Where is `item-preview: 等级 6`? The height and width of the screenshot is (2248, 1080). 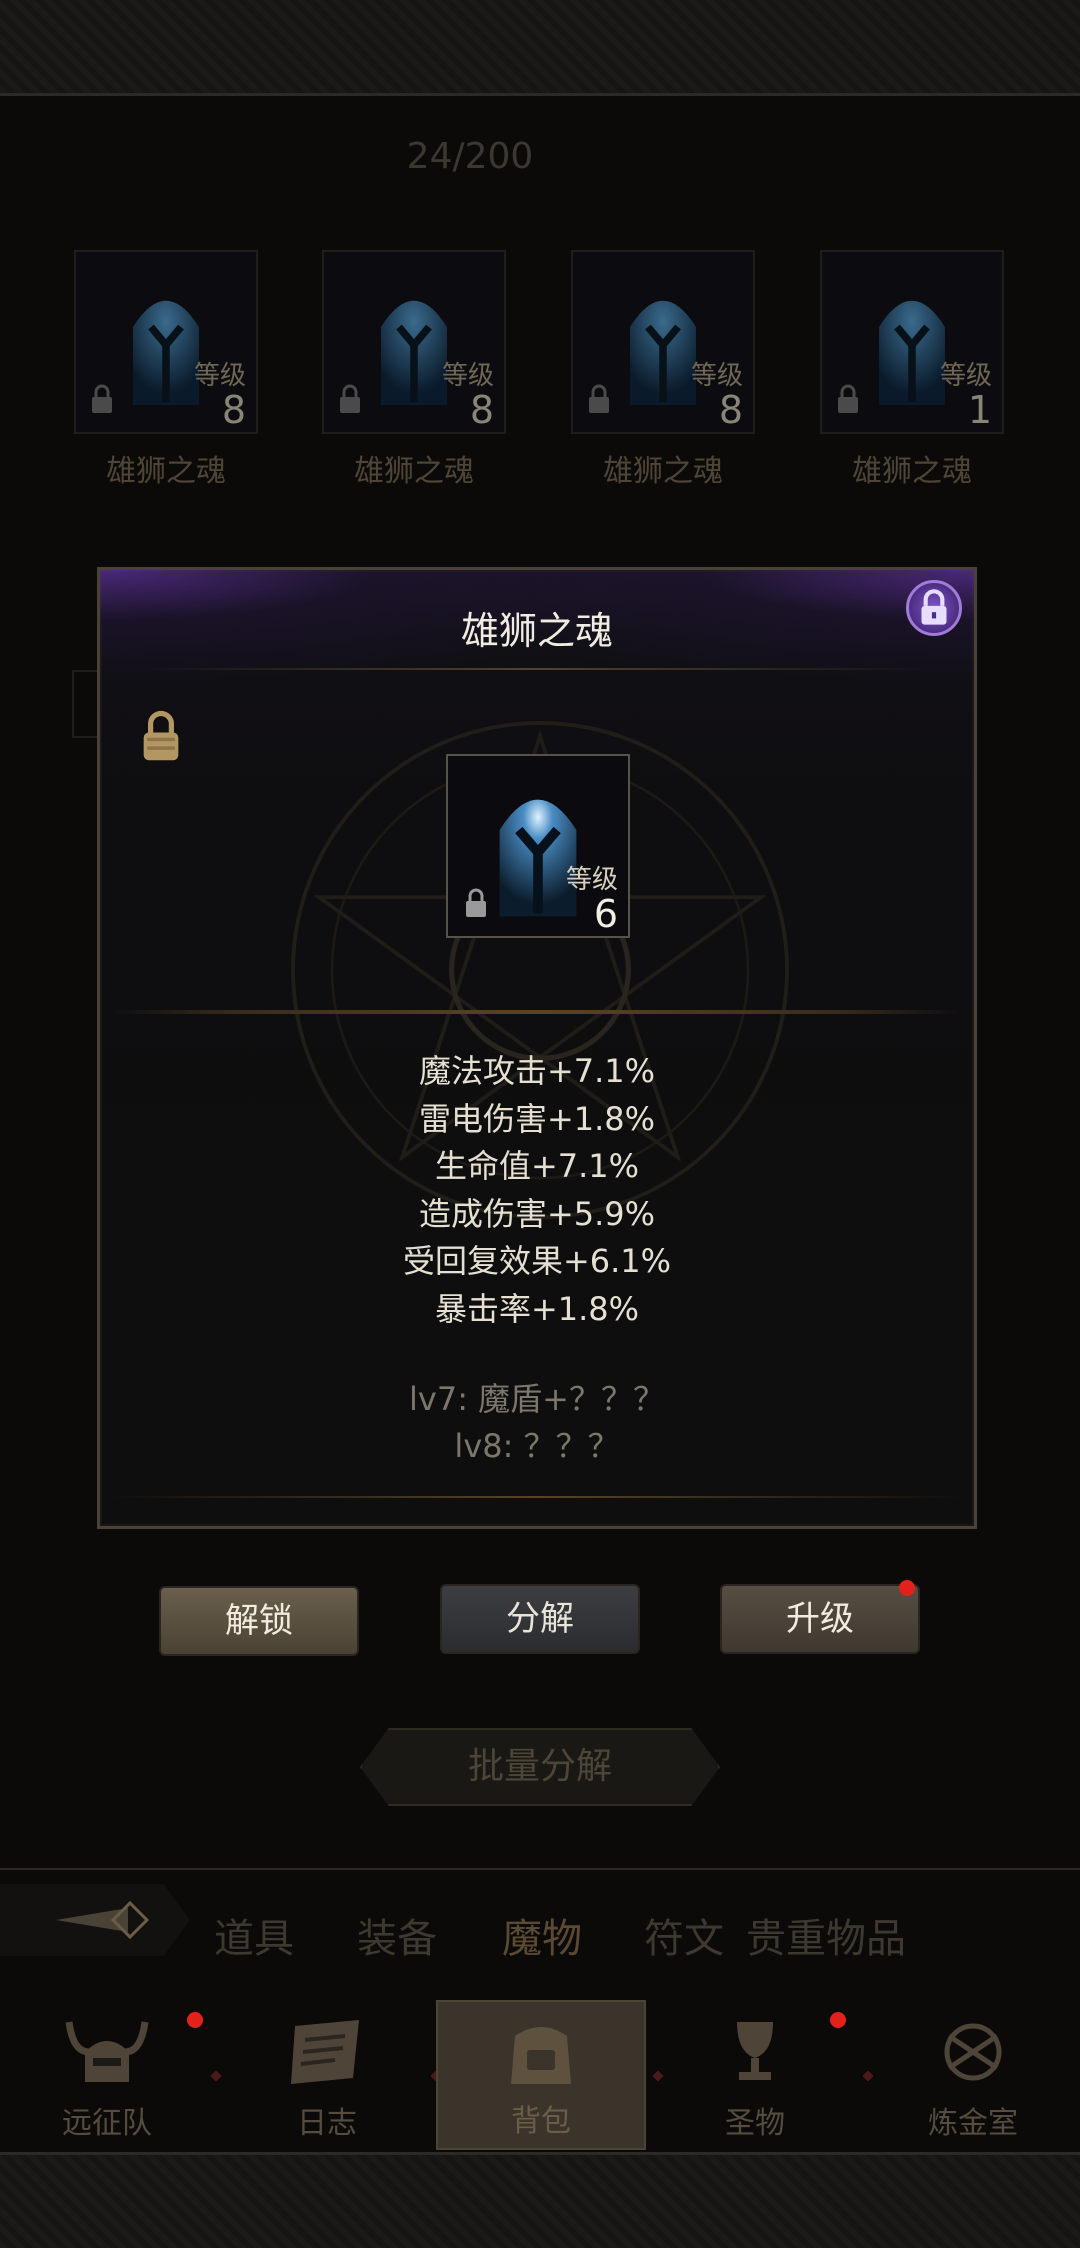
item-preview: 等级 6 is located at coordinates (538, 846).